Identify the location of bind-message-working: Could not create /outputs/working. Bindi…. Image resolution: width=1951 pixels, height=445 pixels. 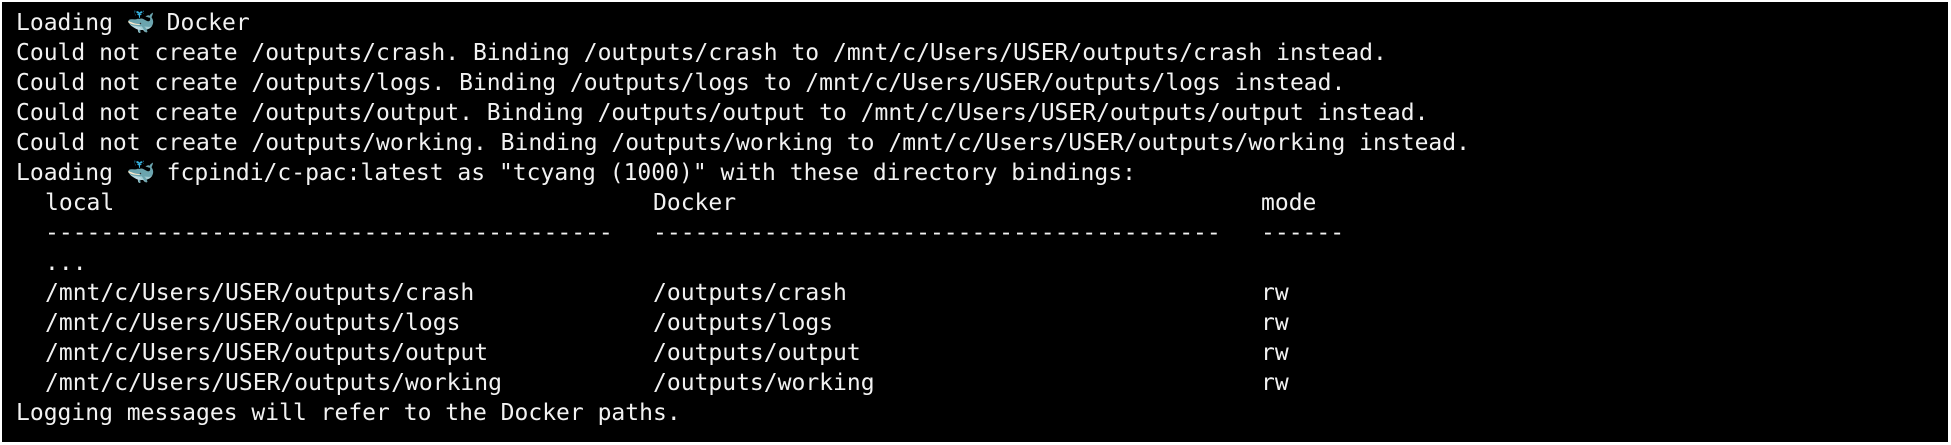
(743, 143).